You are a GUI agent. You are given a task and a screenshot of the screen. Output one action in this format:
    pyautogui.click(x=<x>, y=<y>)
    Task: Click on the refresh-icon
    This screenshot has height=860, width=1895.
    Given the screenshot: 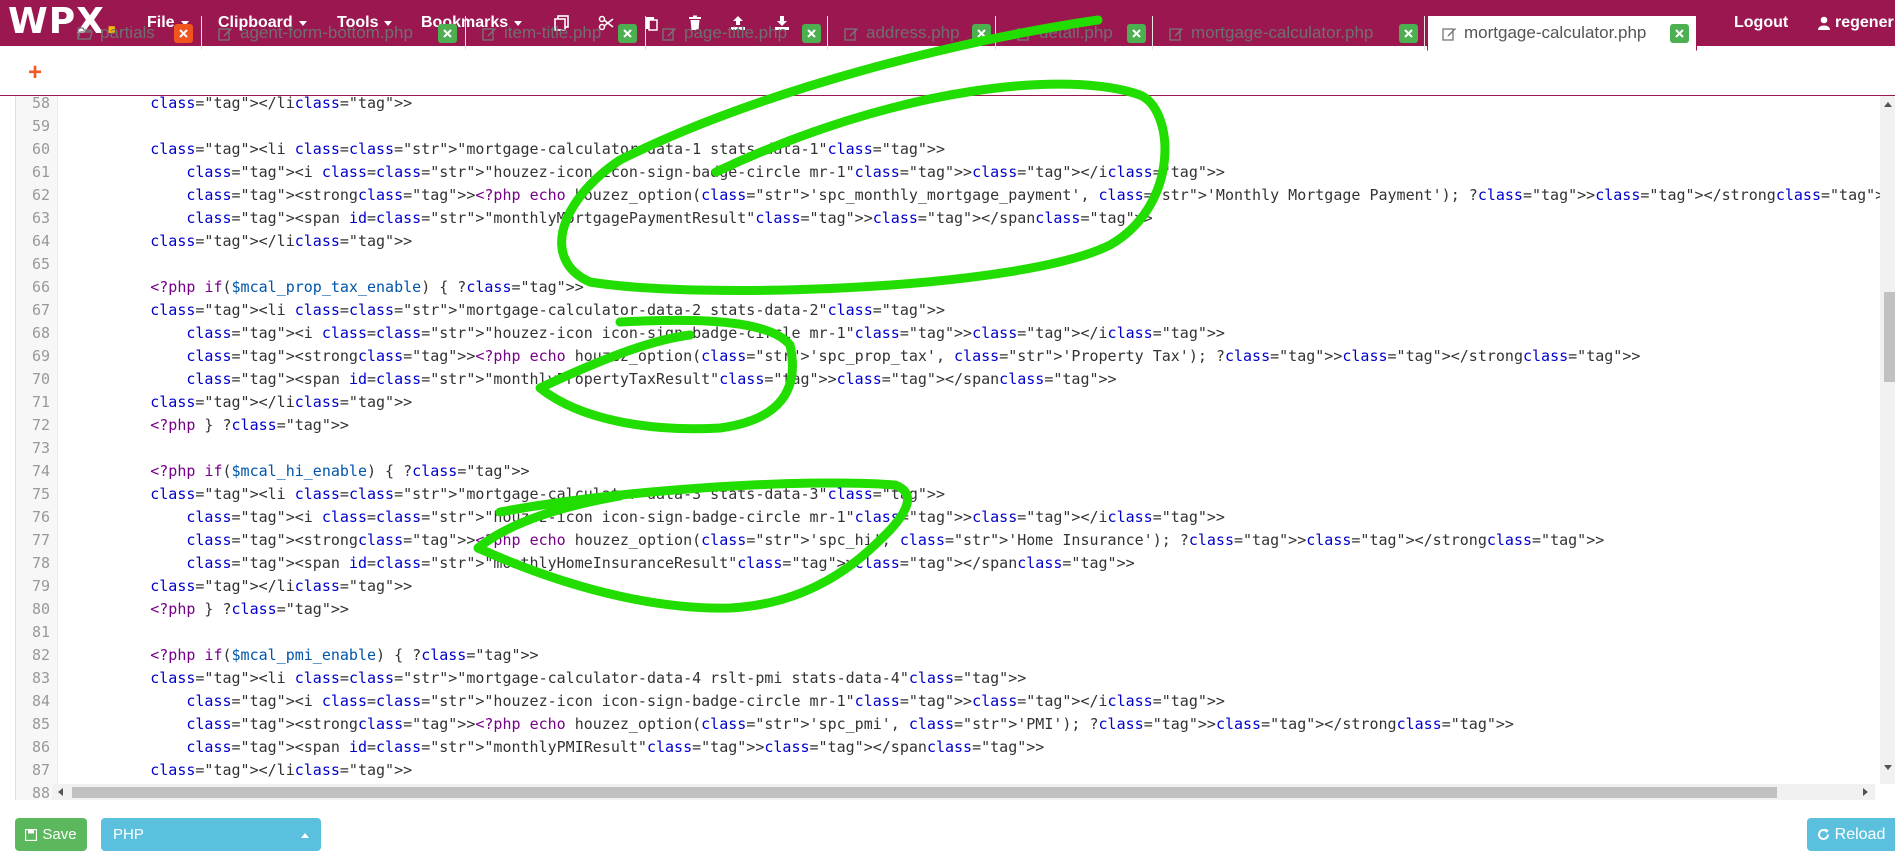 What is the action you would take?
    pyautogui.click(x=1823, y=834)
    